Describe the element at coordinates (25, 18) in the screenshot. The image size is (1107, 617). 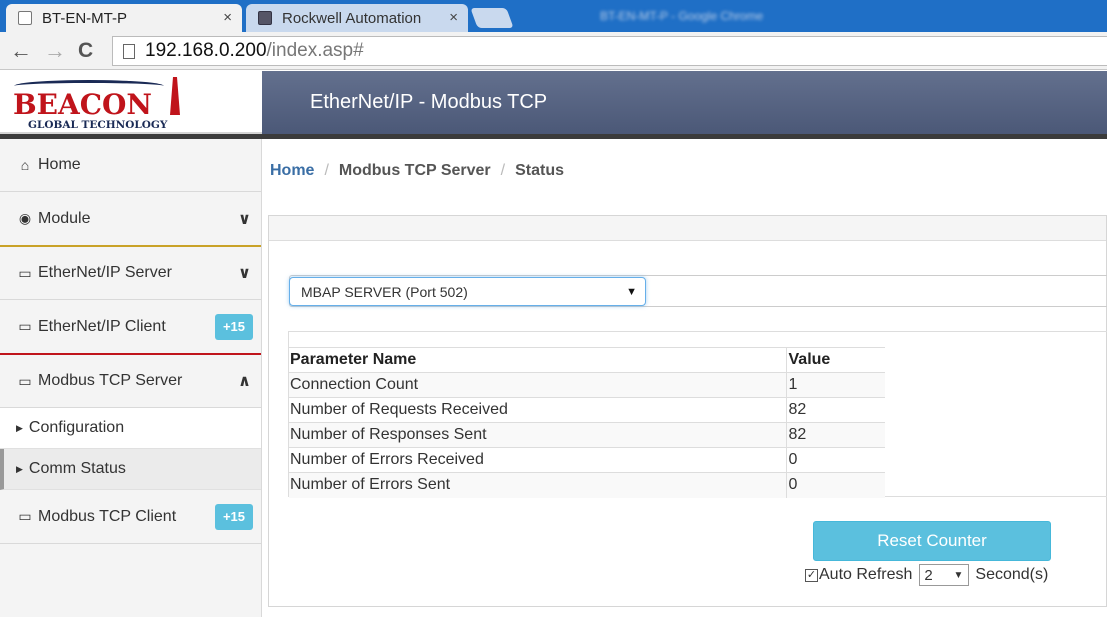
I see `page-favicon-icon` at that location.